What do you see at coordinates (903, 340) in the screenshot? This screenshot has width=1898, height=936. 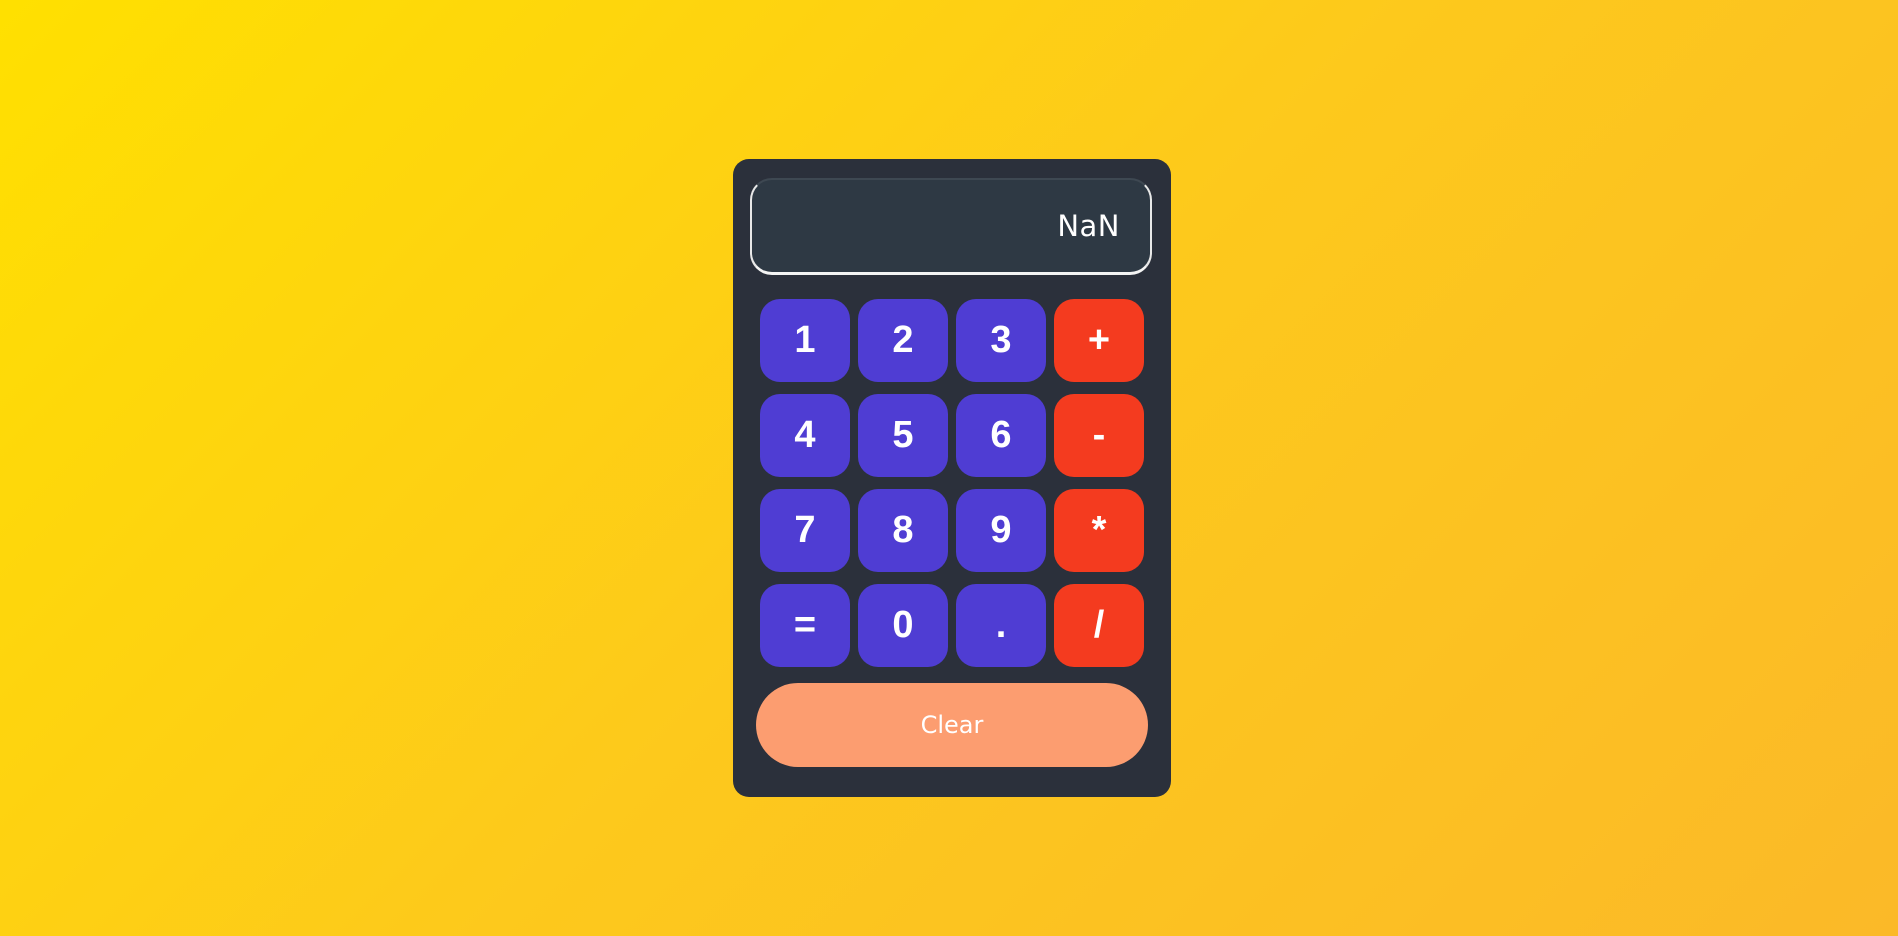 I see `key-2: 2` at bounding box center [903, 340].